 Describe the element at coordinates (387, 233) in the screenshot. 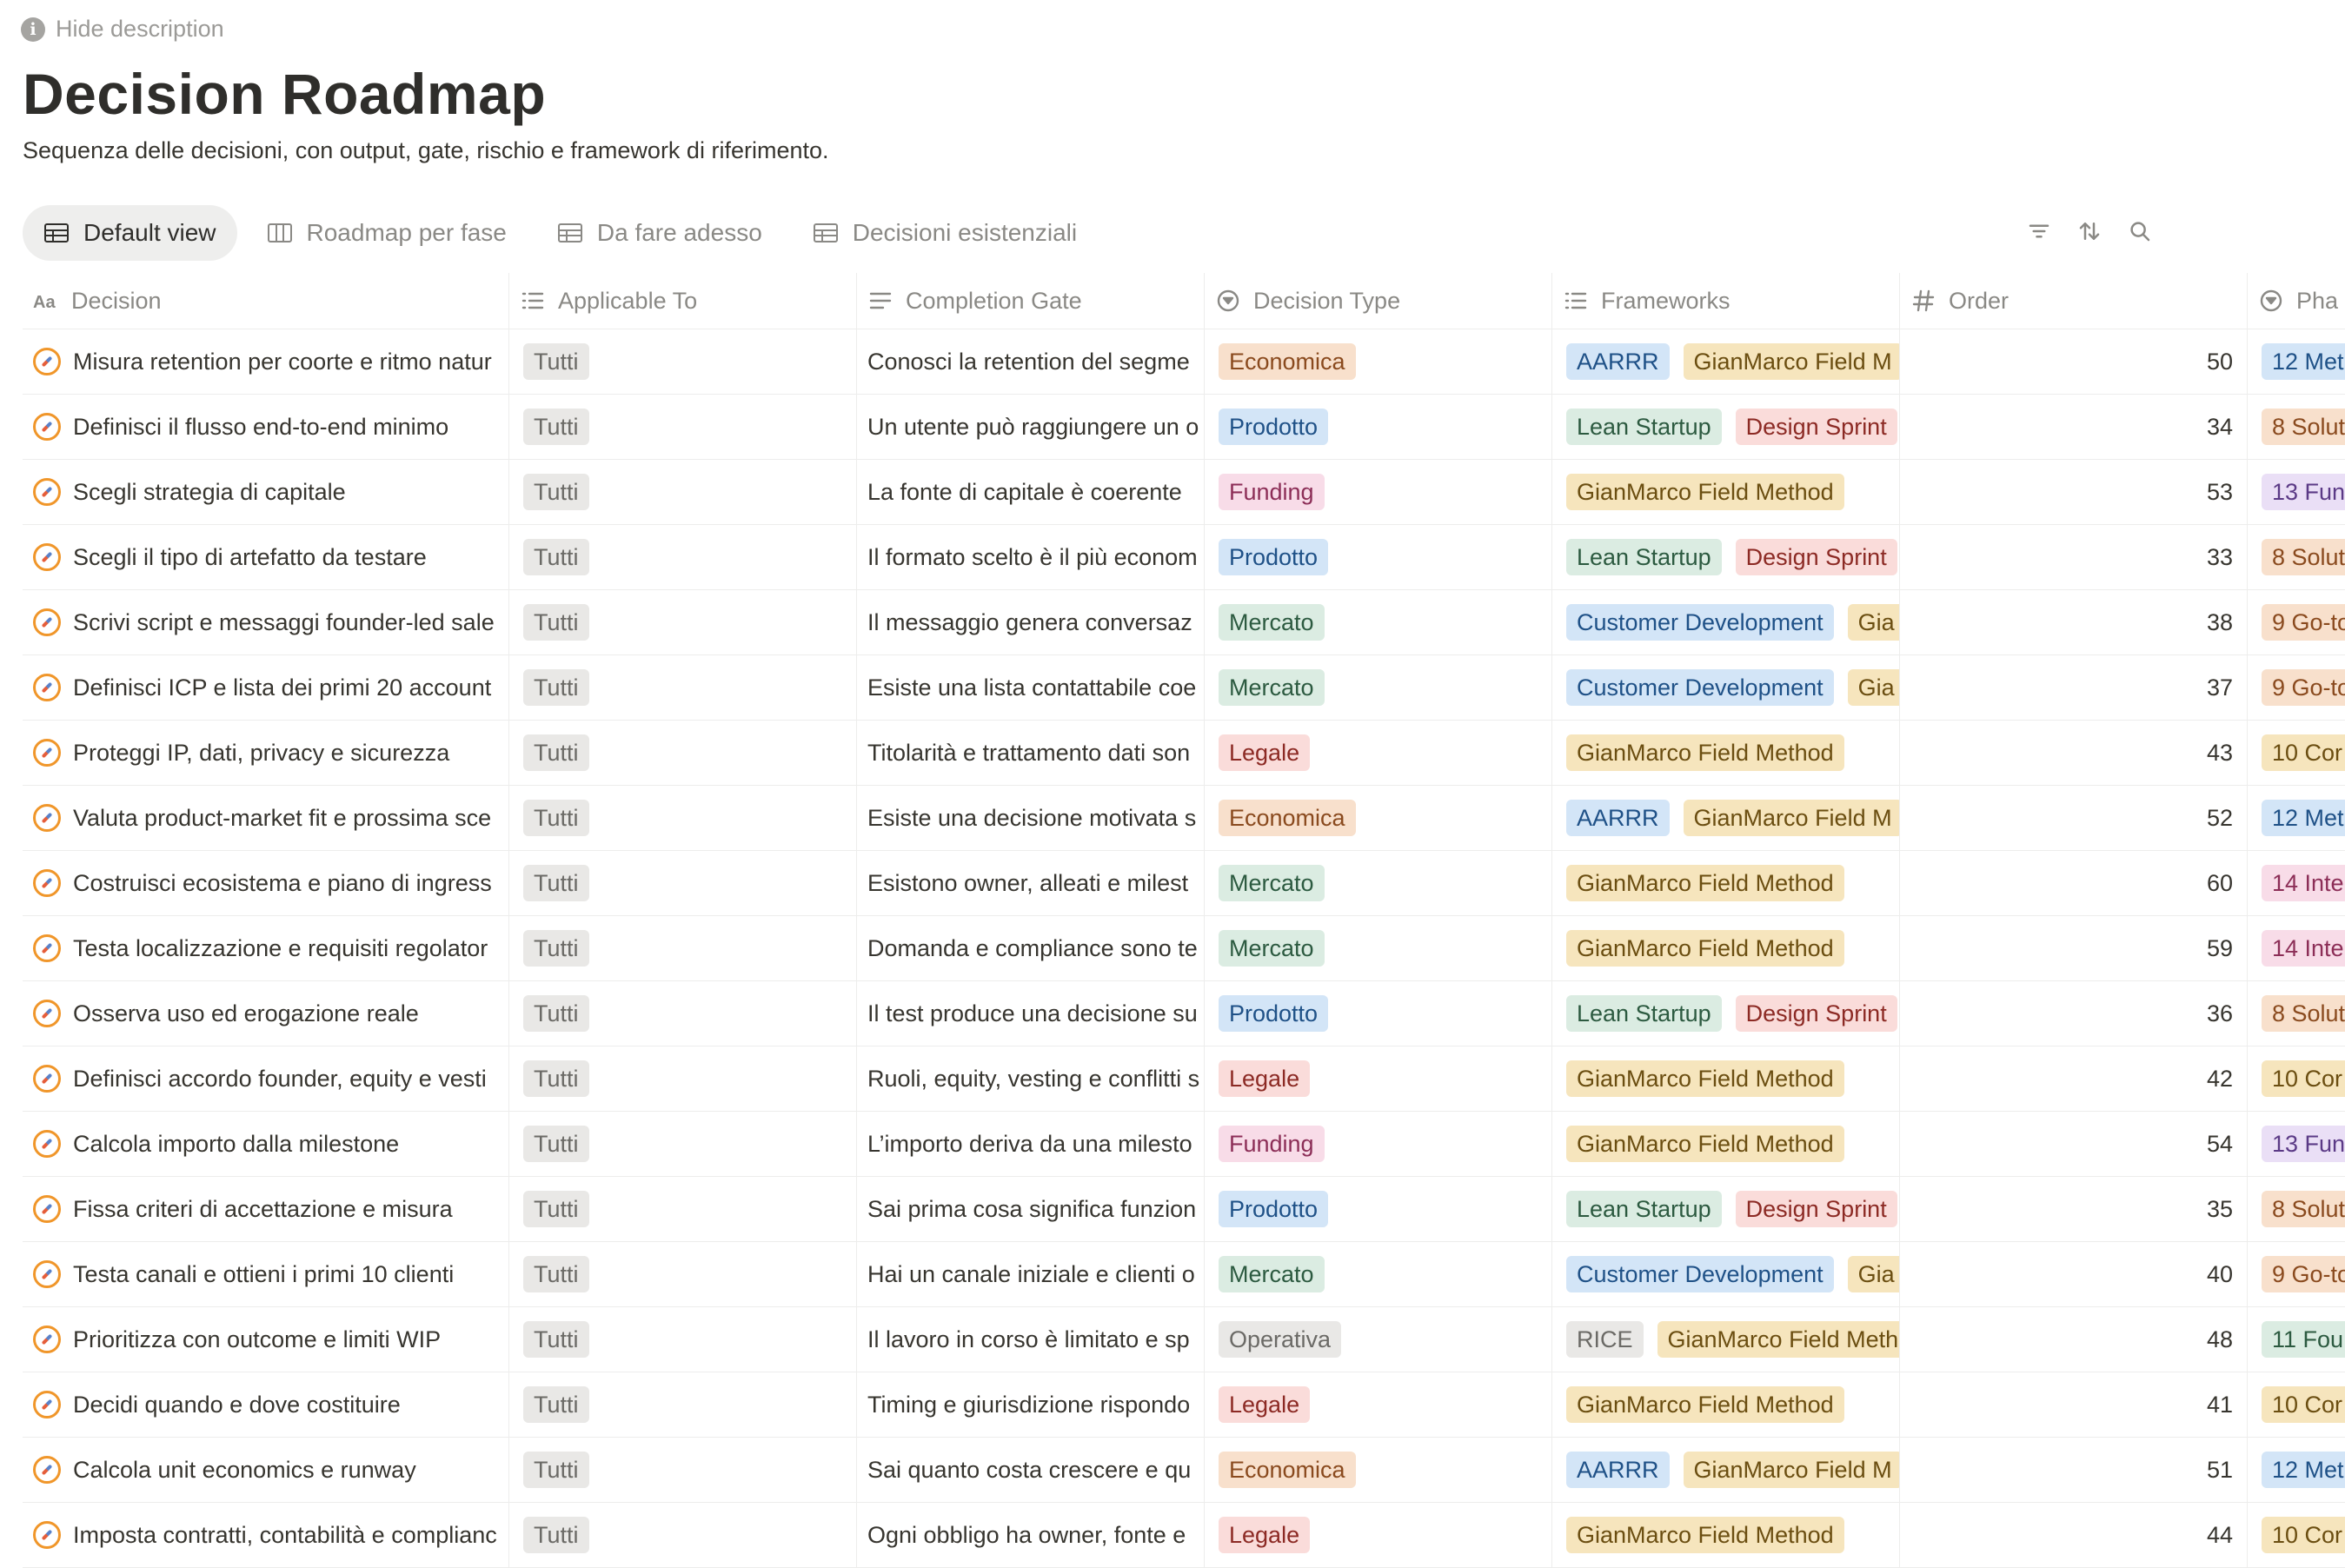

I see `tab-view-1: Roadmap per fase` at that location.